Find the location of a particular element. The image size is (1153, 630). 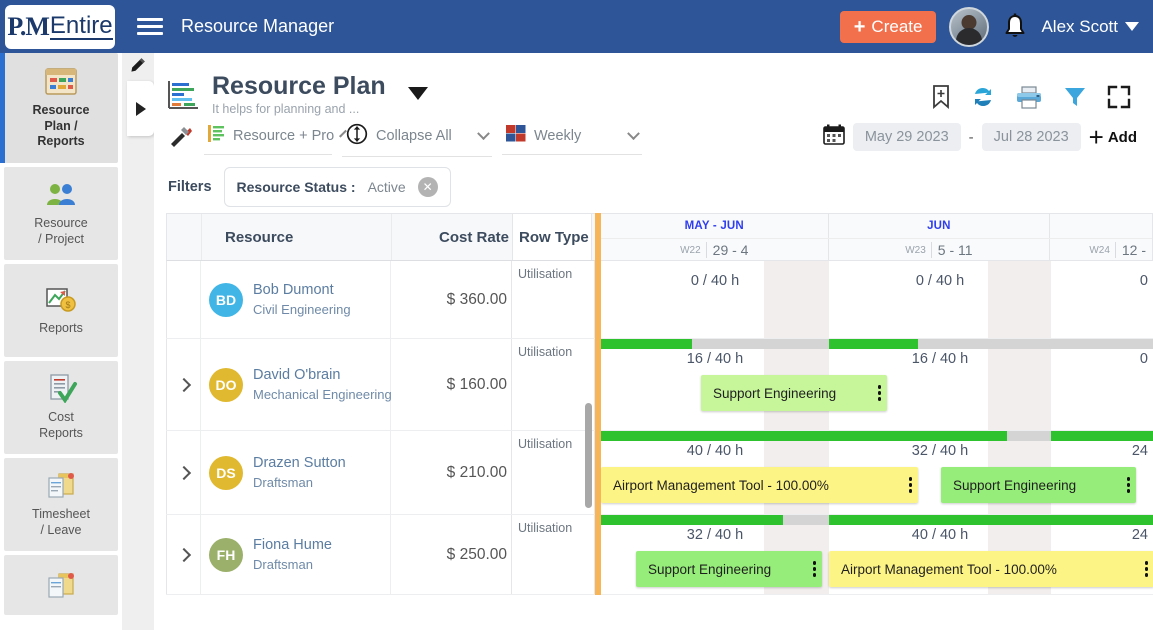

plus-icon: + is located at coordinates (1096, 136).